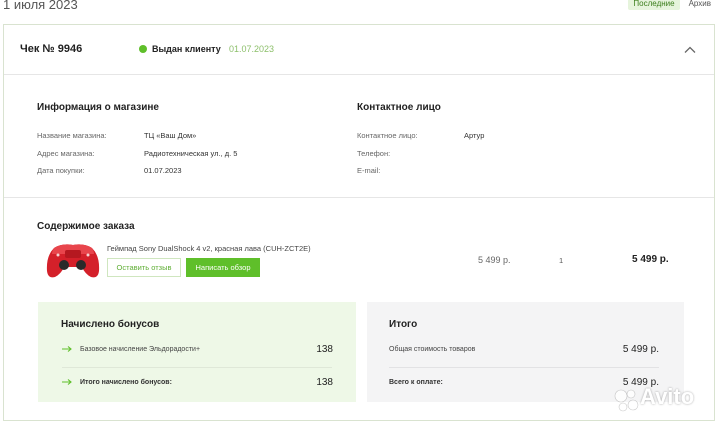  I want to click on purchase-date-value: 01.07.2023, so click(163, 170).